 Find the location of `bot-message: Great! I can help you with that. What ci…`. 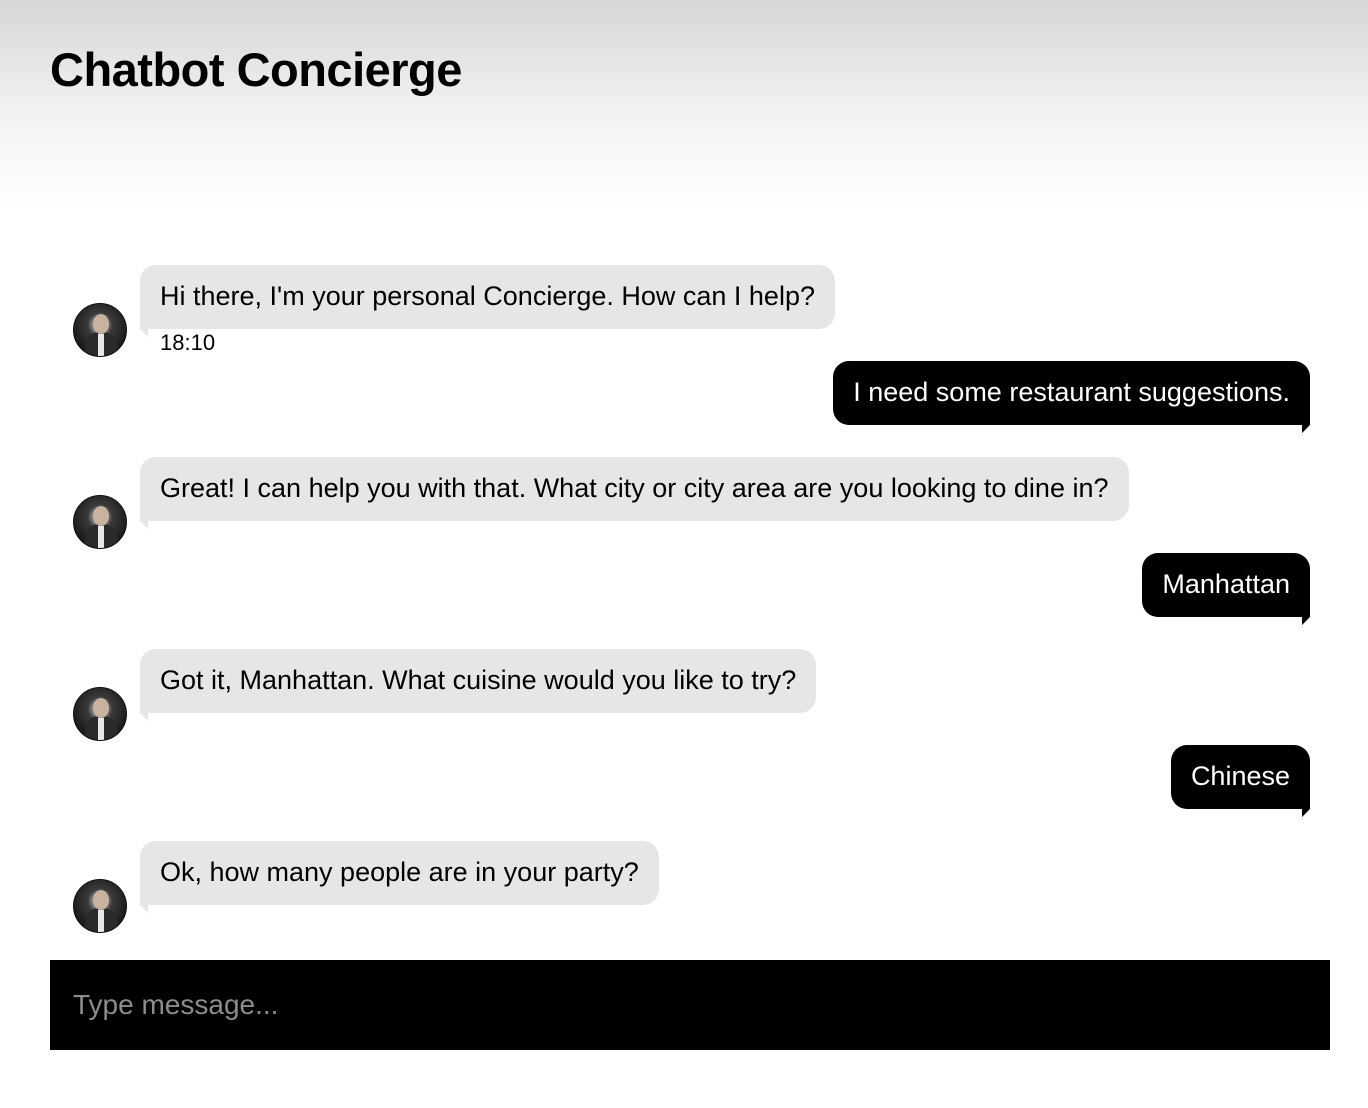

bot-message: Great! I can help you with that. What ci… is located at coordinates (690, 505).